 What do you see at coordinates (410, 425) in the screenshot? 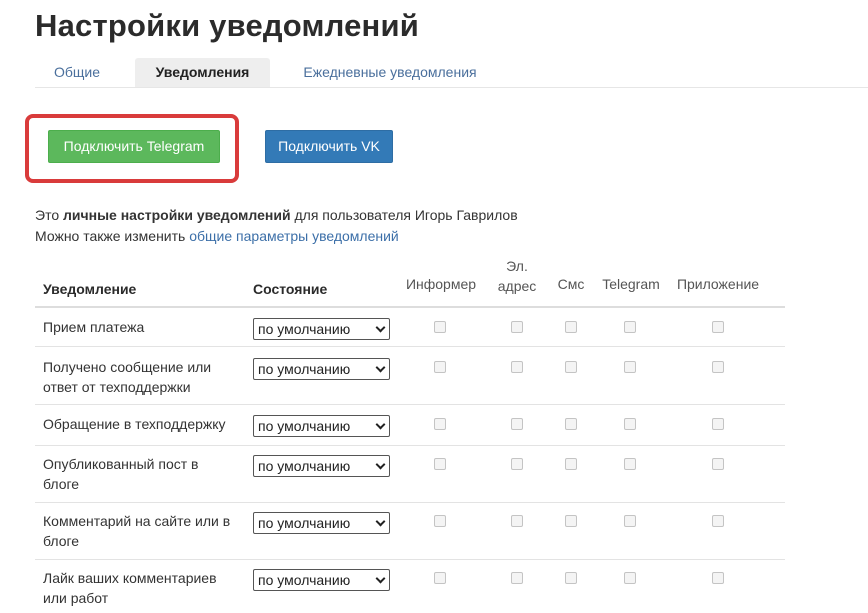
I see `table-row: Обращение в техподдержку по умолчанию` at bounding box center [410, 425].